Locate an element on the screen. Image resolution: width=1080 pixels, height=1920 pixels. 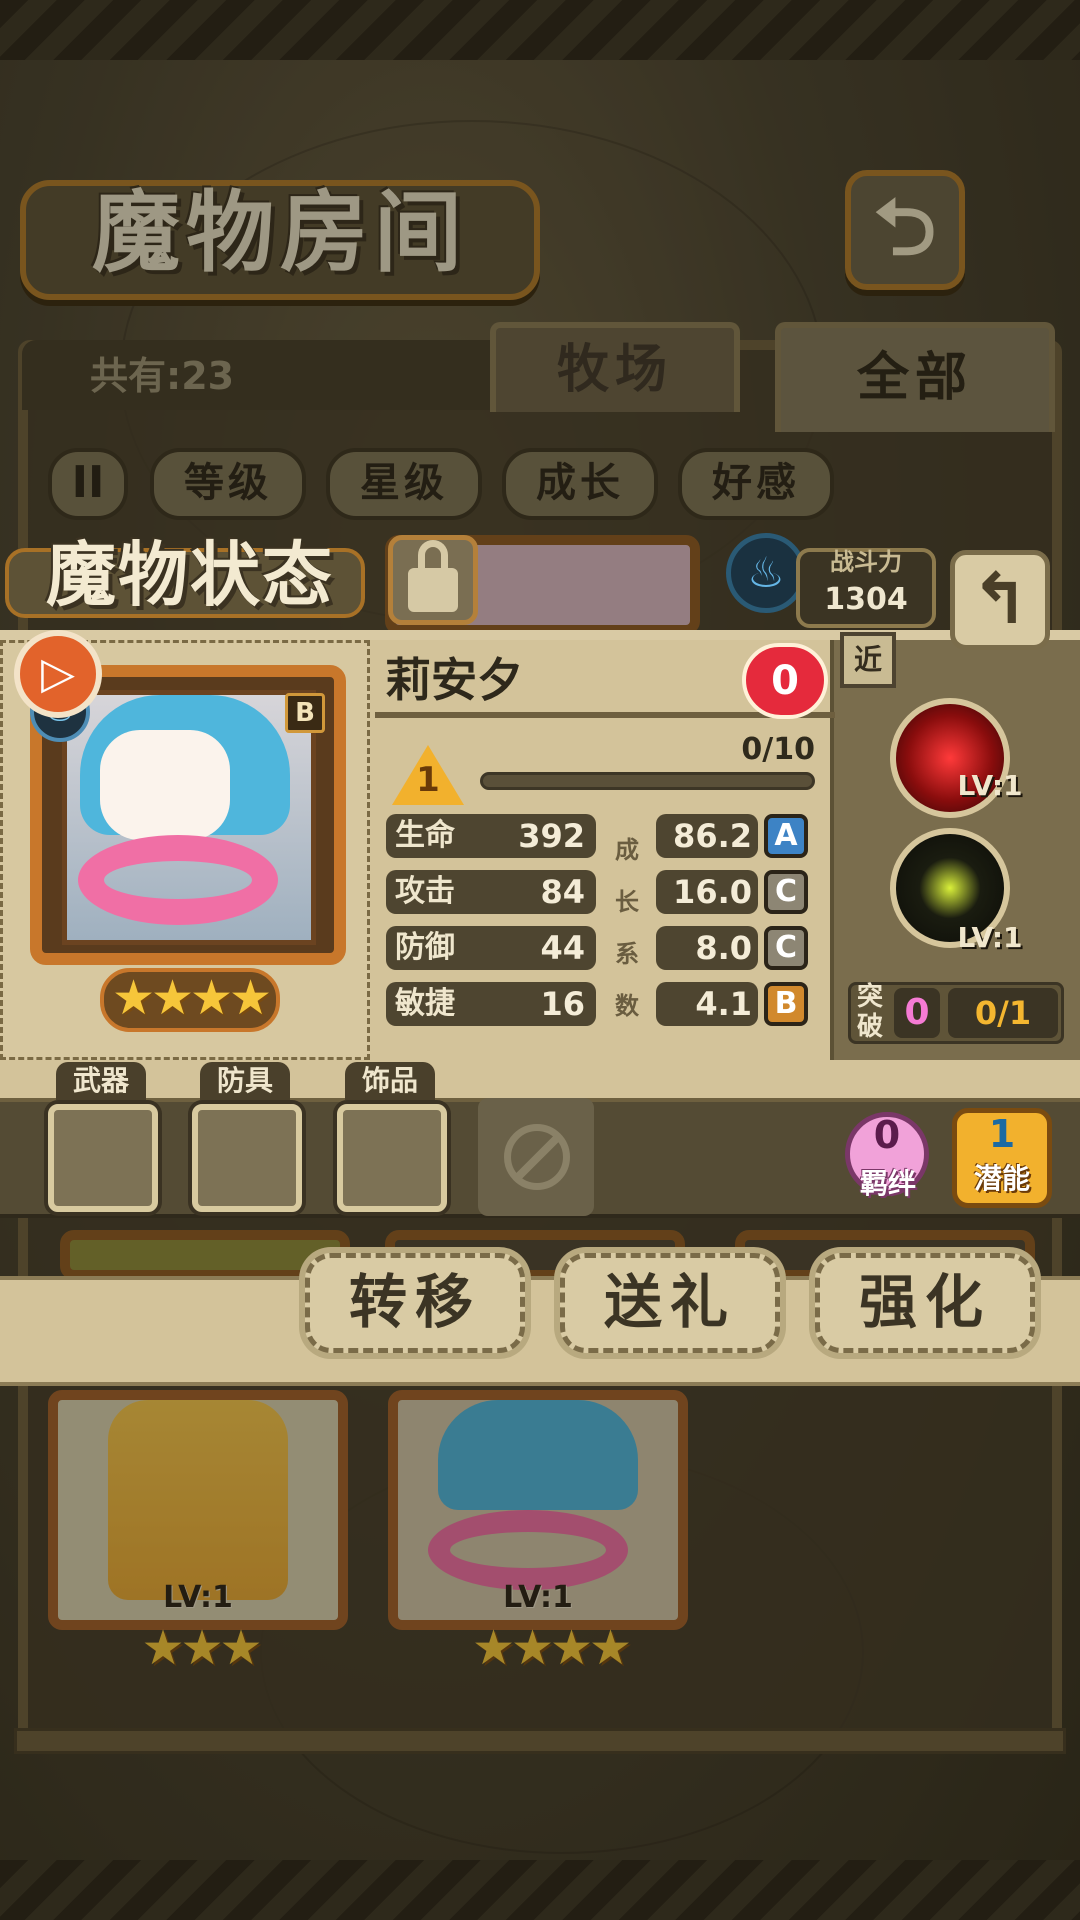
accessory-slot is located at coordinates (392, 1158).